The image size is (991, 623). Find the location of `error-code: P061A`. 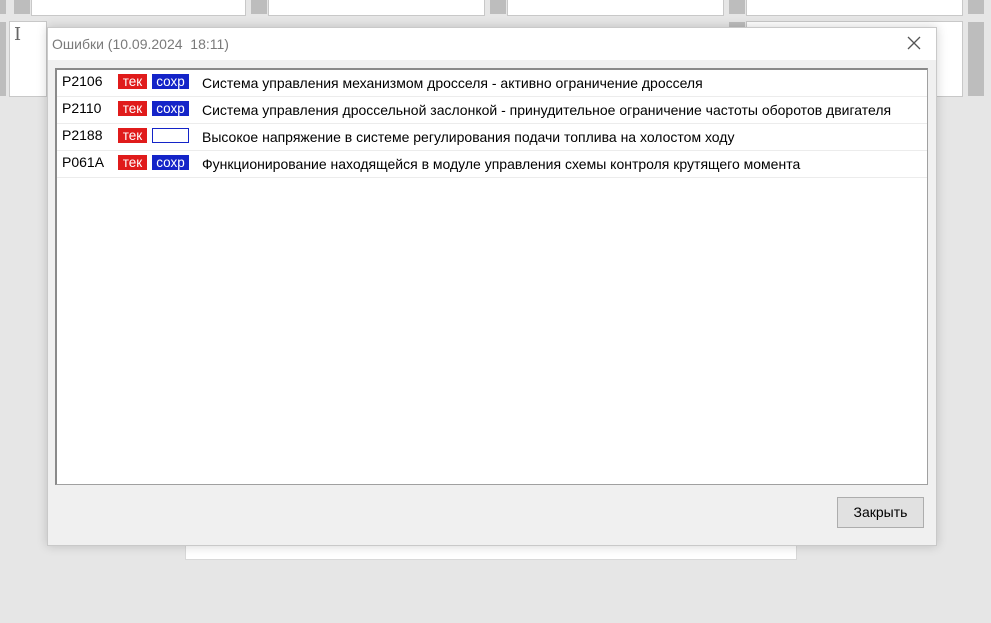

error-code: P061A is located at coordinates (83, 162).